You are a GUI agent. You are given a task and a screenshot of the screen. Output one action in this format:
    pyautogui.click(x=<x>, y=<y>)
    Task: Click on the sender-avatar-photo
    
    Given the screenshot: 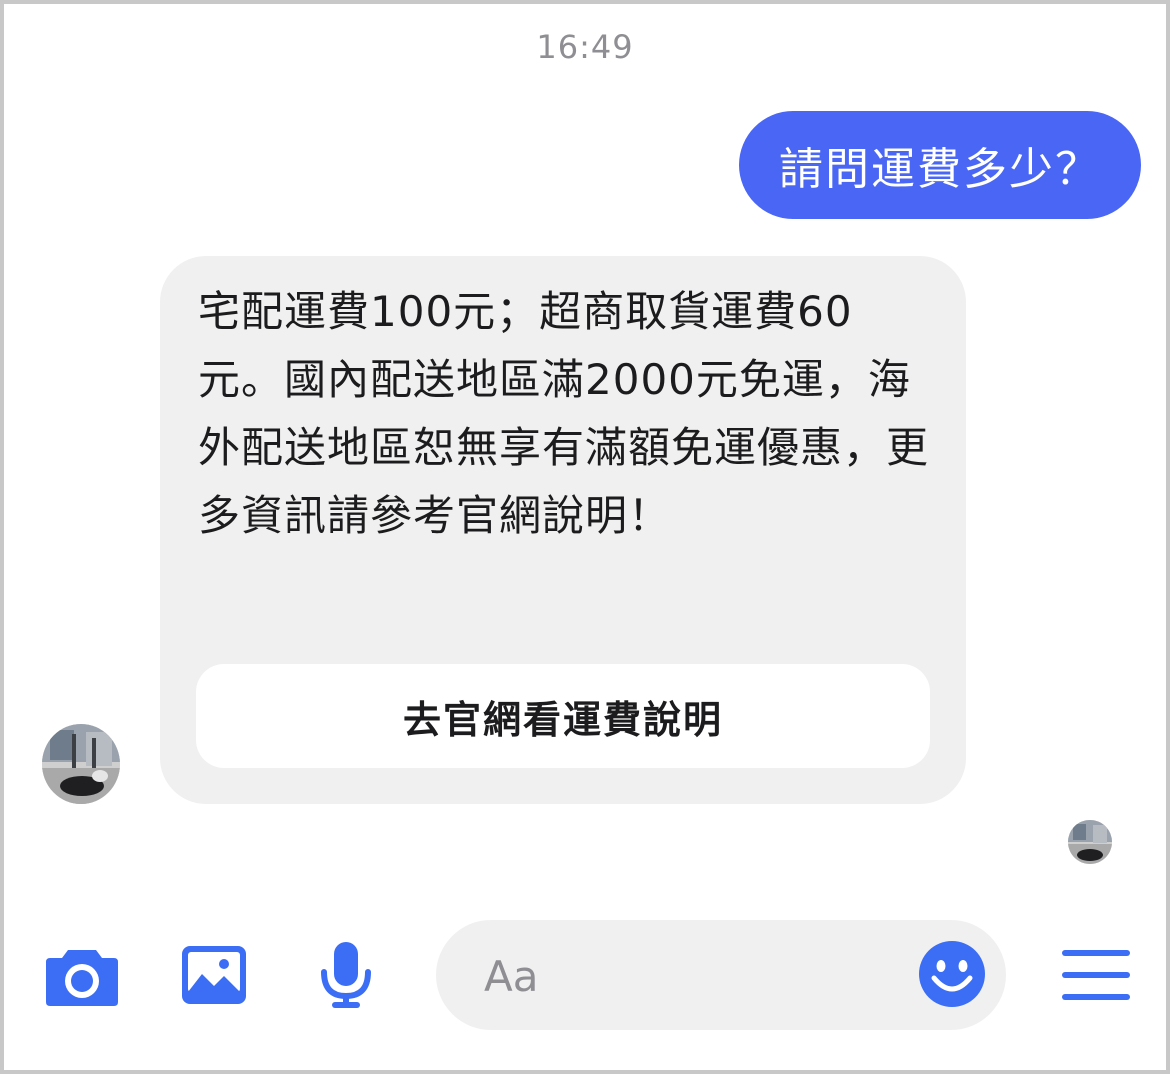 What is the action you would take?
    pyautogui.click(x=81, y=764)
    